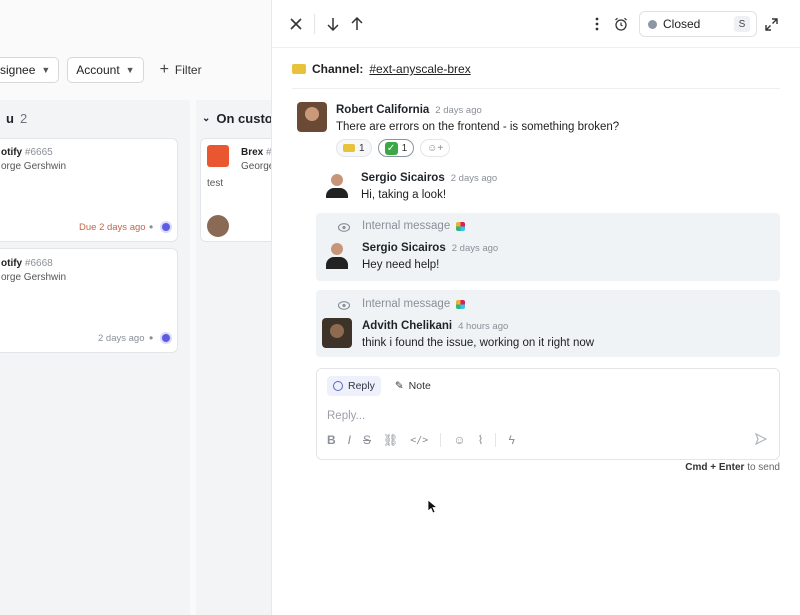  Describe the element at coordinates (548, 414) in the screenshot. I see `reply-composer: Reply ✎ Note Reply... B I S ⛓ </> ☺ ⌇ ϟ` at that location.